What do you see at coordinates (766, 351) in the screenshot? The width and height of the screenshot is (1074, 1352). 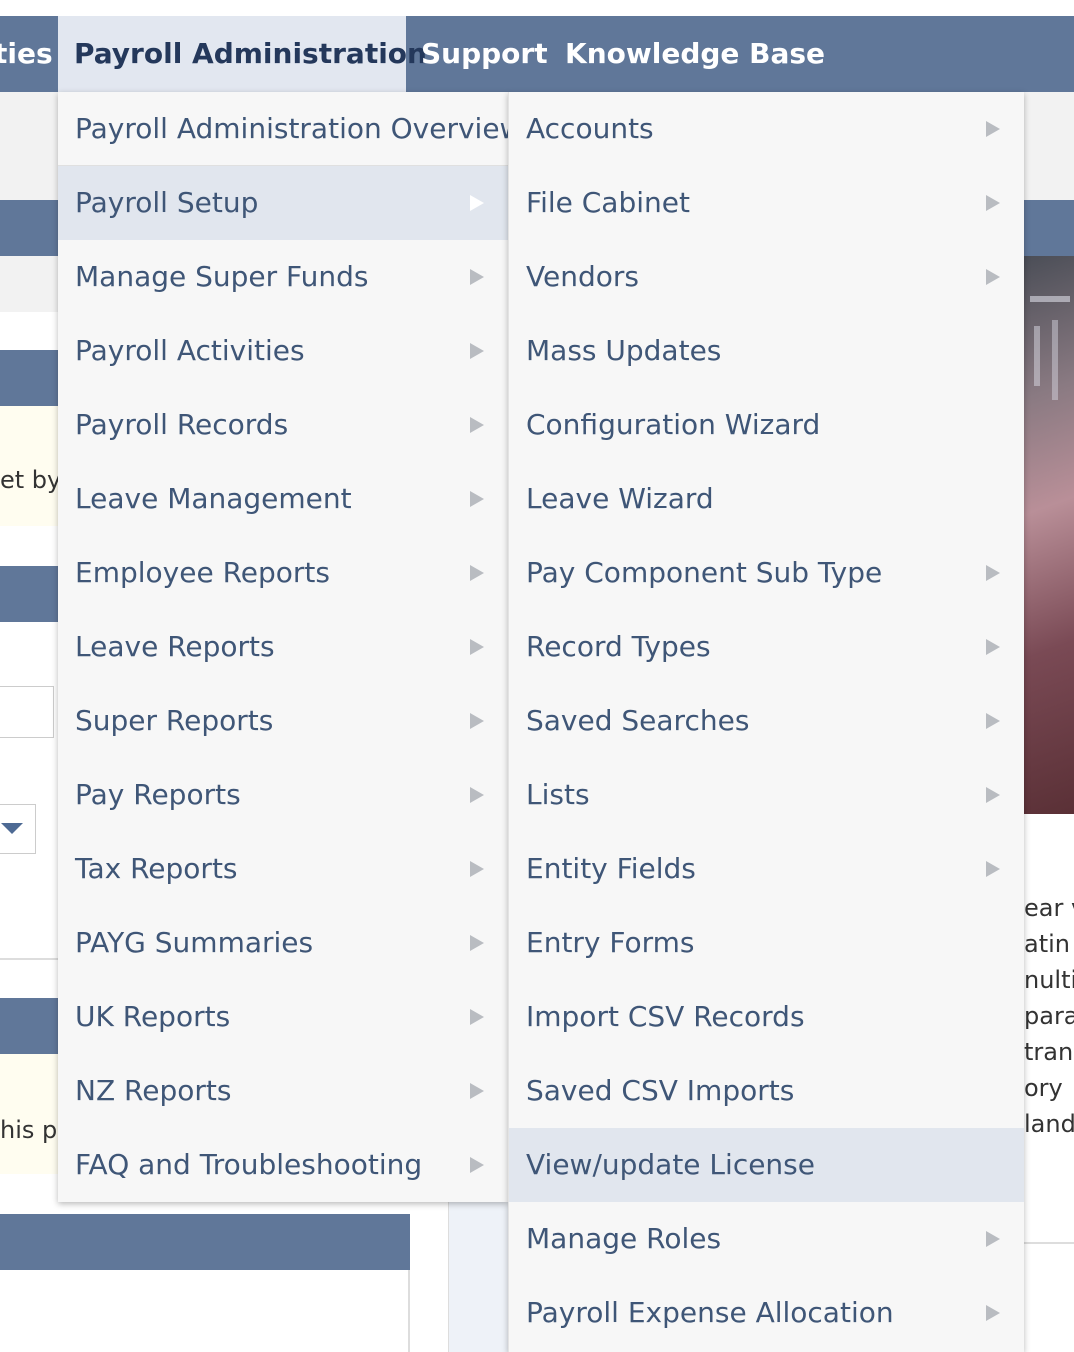 I see `menu-item-mass-updates: Mass Updates` at bounding box center [766, 351].